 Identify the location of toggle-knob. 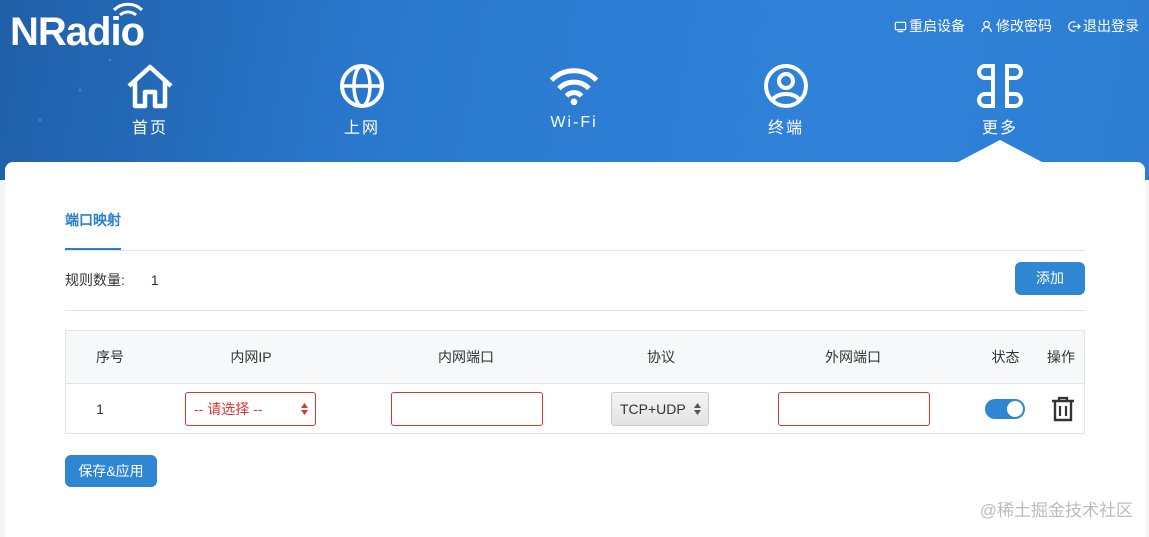
(1015, 409).